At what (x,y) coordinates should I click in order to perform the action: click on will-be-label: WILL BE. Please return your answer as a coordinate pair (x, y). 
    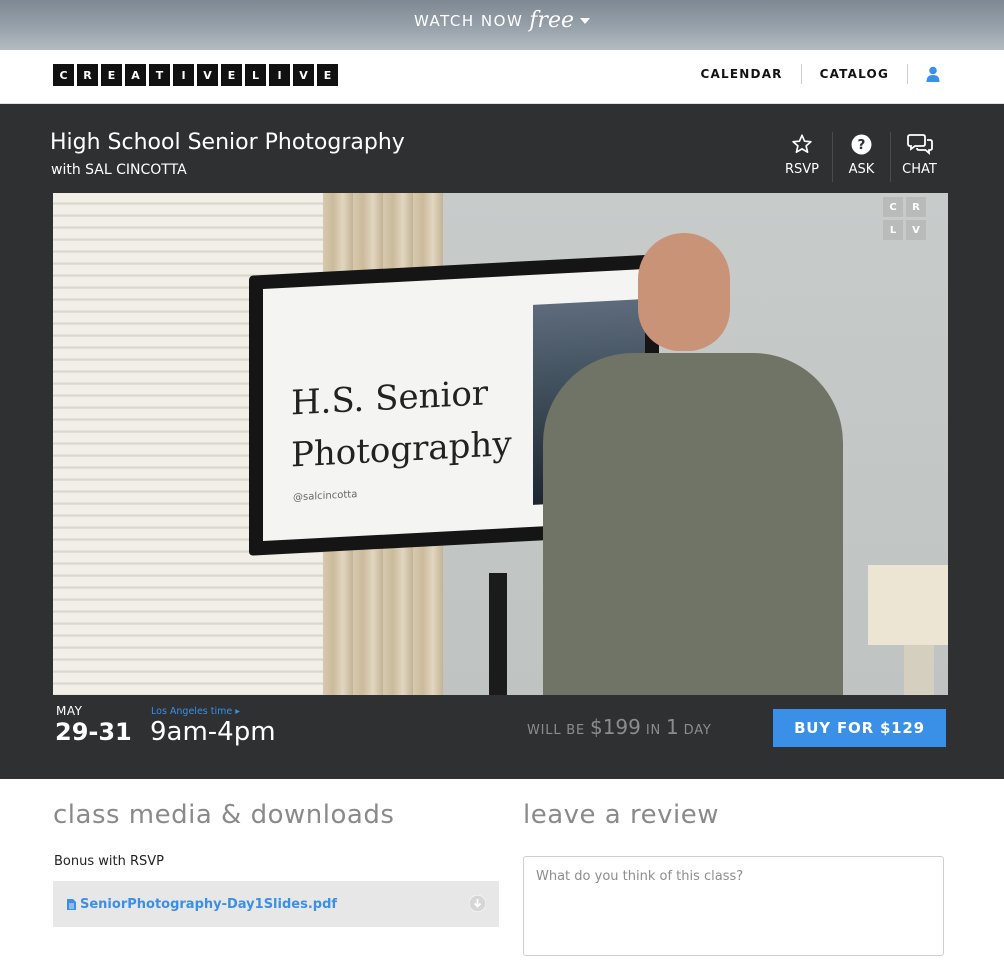
    Looking at the image, I should click on (556, 730).